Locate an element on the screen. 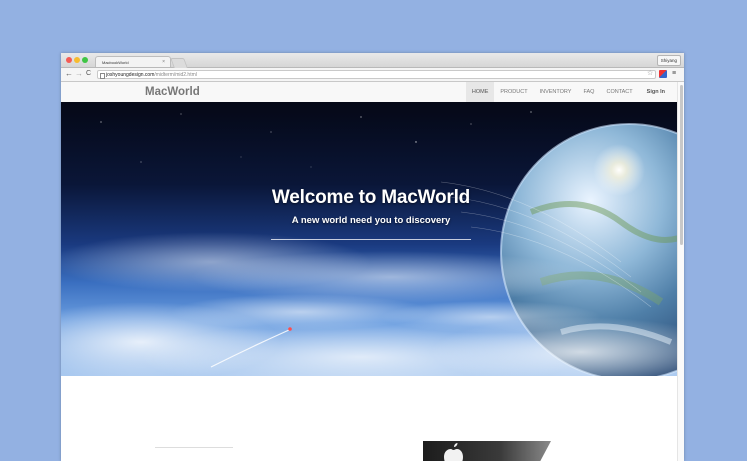 This screenshot has height=461, width=747. url-path: /midterm/mid2.html is located at coordinates (175, 75).